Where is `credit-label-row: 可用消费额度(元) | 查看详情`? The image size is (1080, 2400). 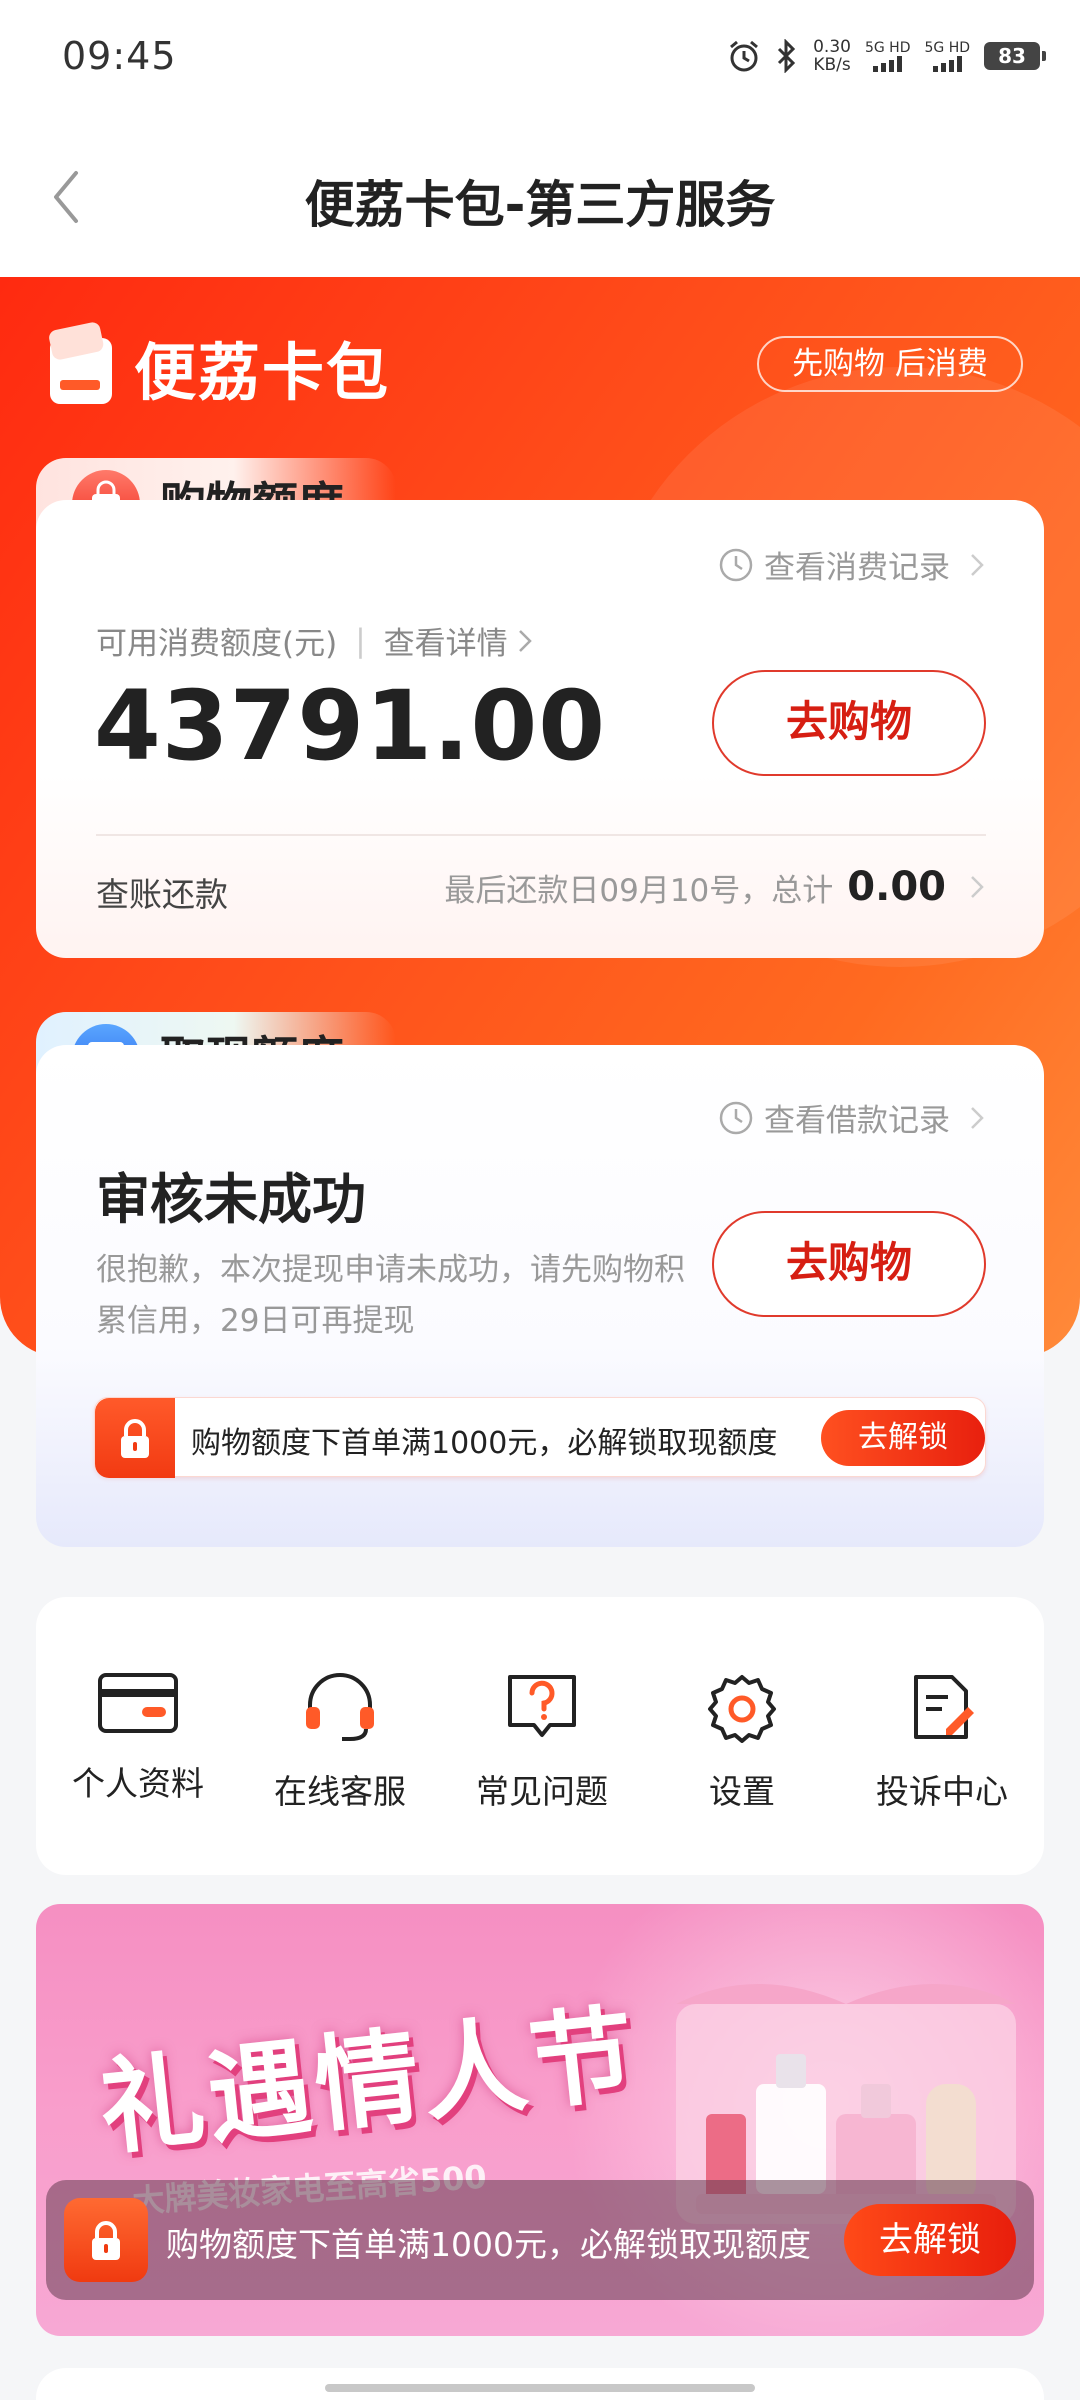 credit-label-row: 可用消费额度(元) | 查看详情 is located at coordinates (315, 640).